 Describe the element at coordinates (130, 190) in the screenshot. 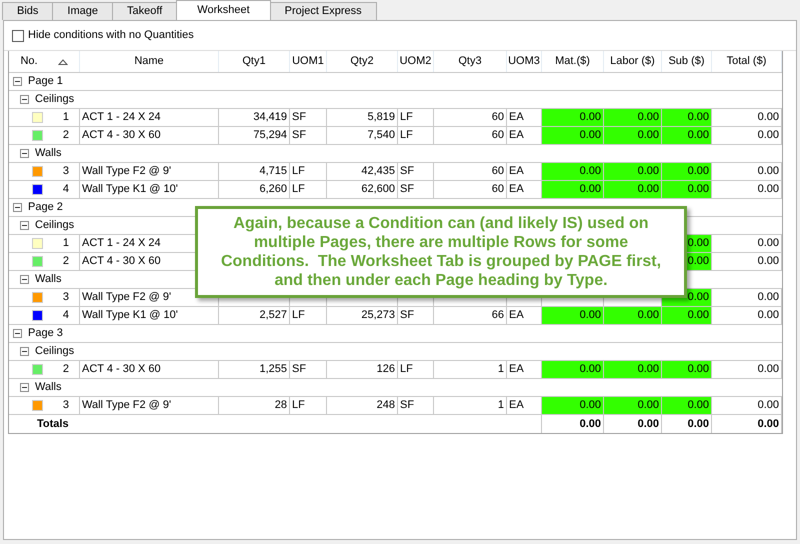

I see `condition-name: Wall Type K1 @ 10'` at that location.